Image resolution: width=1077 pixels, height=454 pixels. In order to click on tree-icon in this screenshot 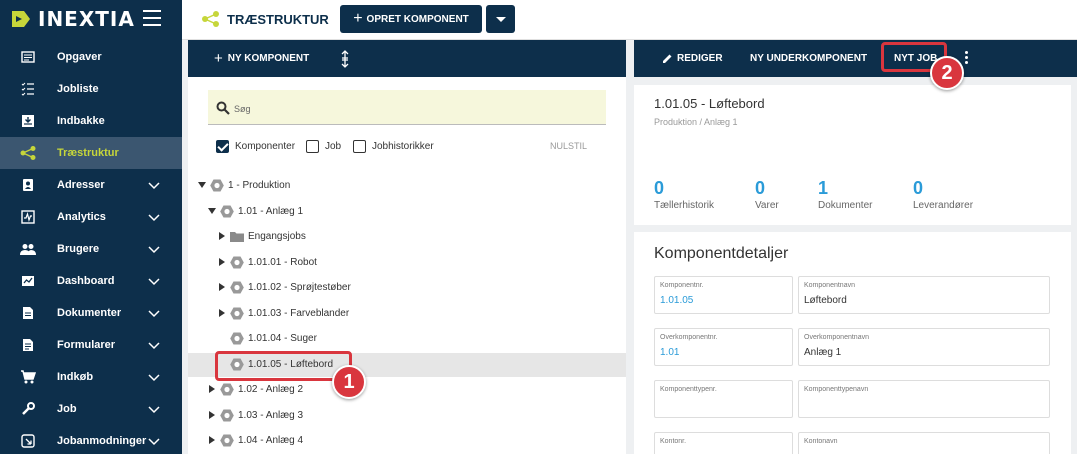, I will do `click(28, 153)`.